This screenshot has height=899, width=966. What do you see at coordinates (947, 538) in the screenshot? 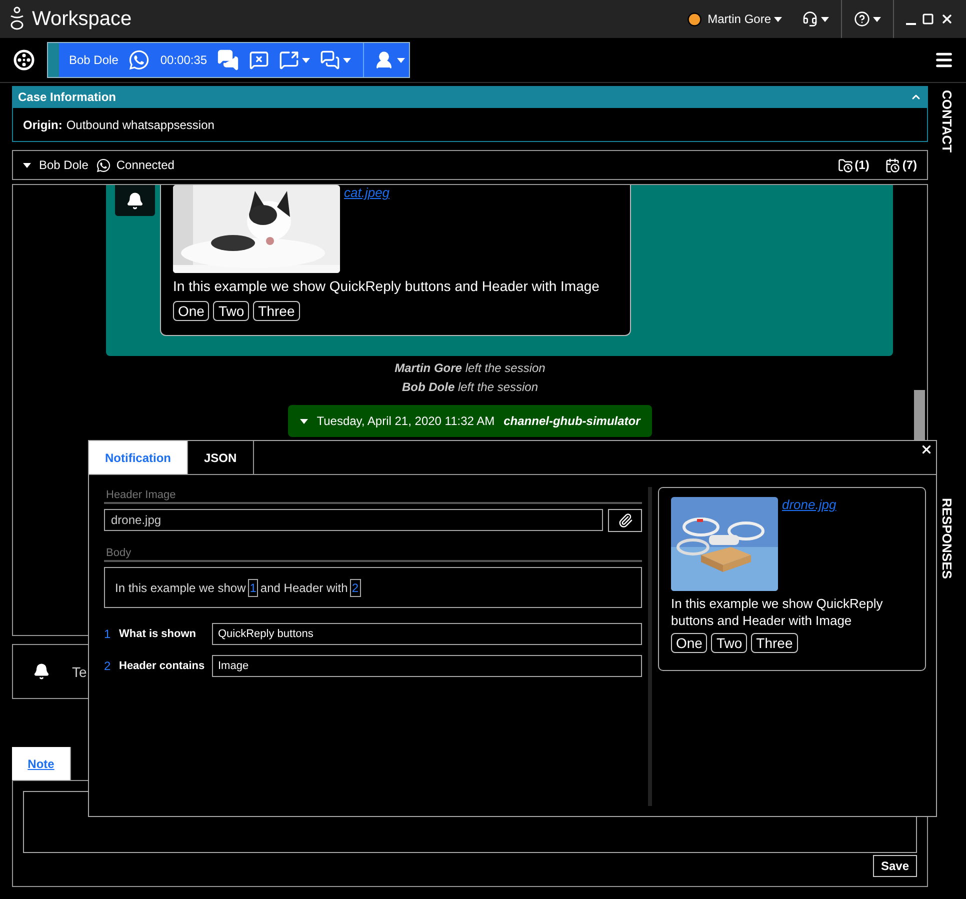
I see `side-tab: RESPONSES` at bounding box center [947, 538].